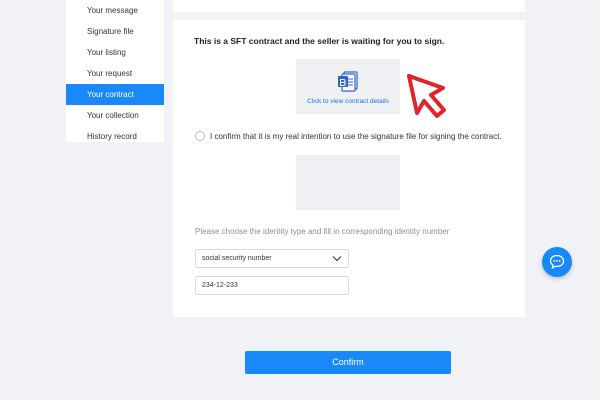 This screenshot has height=400, width=600. Describe the element at coordinates (115, 31) in the screenshot. I see `sidebar-item-signature-file: Signature file` at that location.